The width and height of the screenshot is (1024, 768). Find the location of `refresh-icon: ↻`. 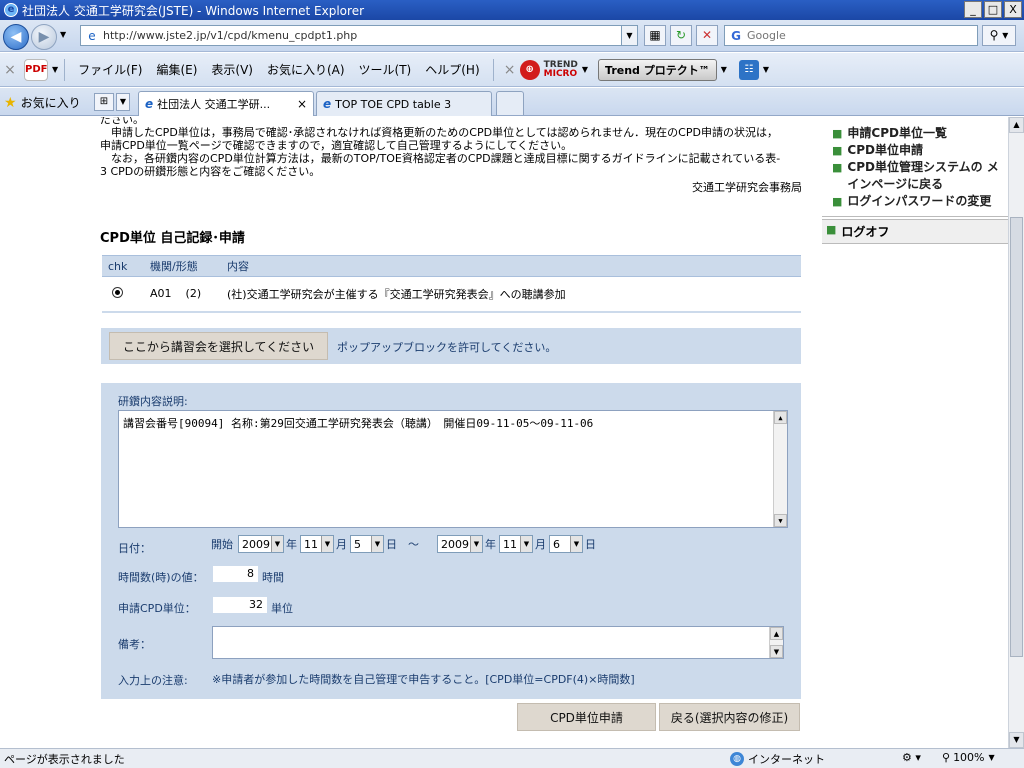

refresh-icon: ↻ is located at coordinates (681, 35).